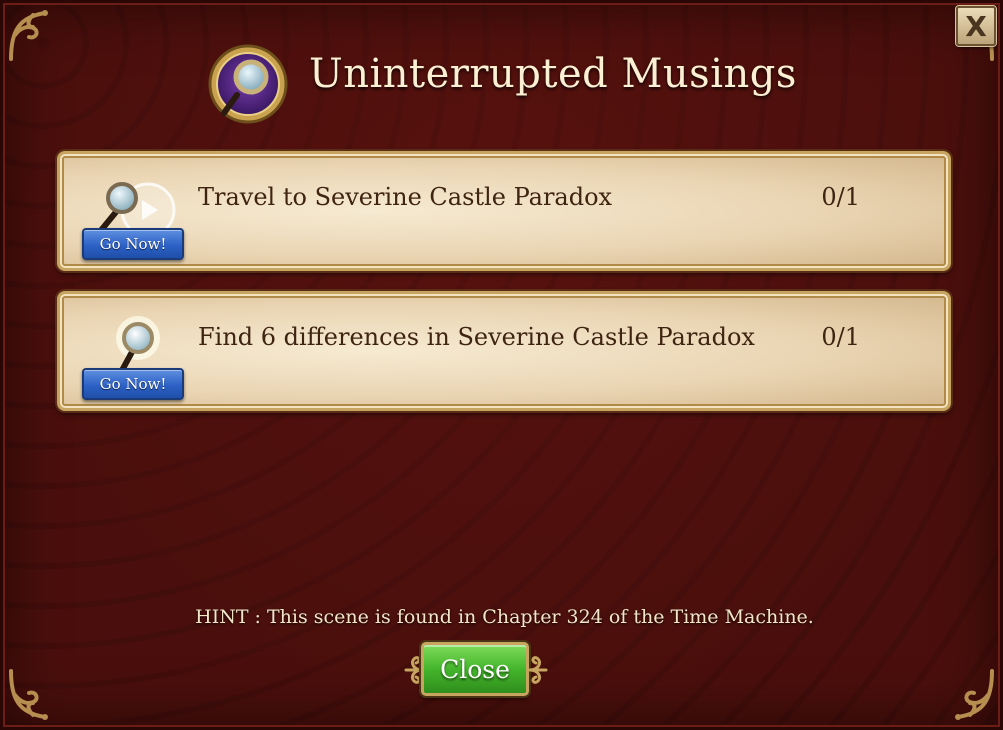  I want to click on close-button: Close, so click(475, 669).